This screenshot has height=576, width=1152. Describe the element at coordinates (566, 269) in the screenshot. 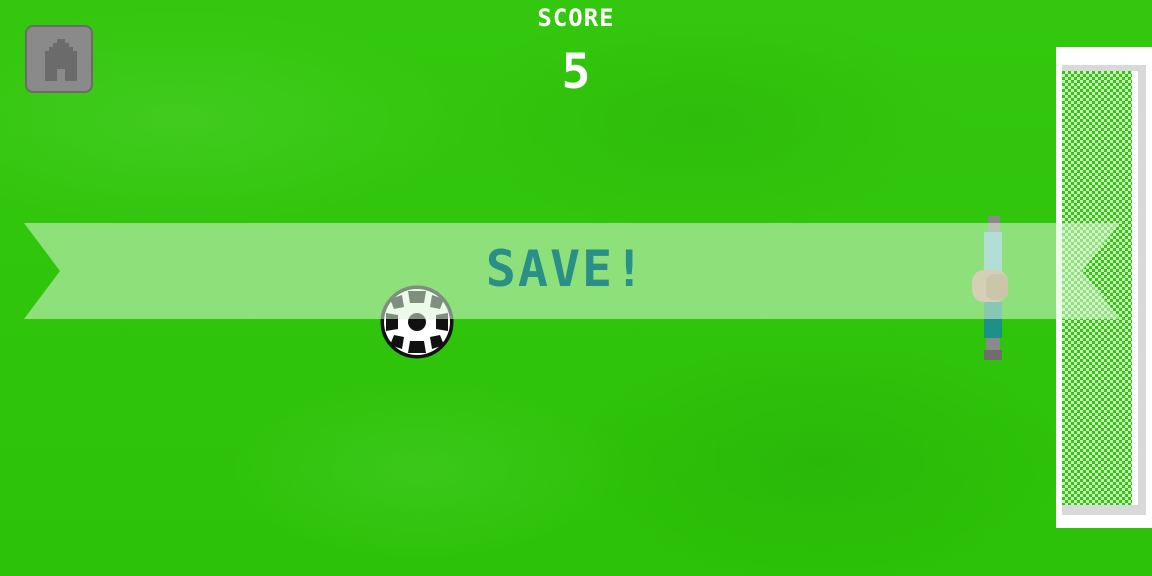

I see `save-banner-text: SAVE!` at that location.